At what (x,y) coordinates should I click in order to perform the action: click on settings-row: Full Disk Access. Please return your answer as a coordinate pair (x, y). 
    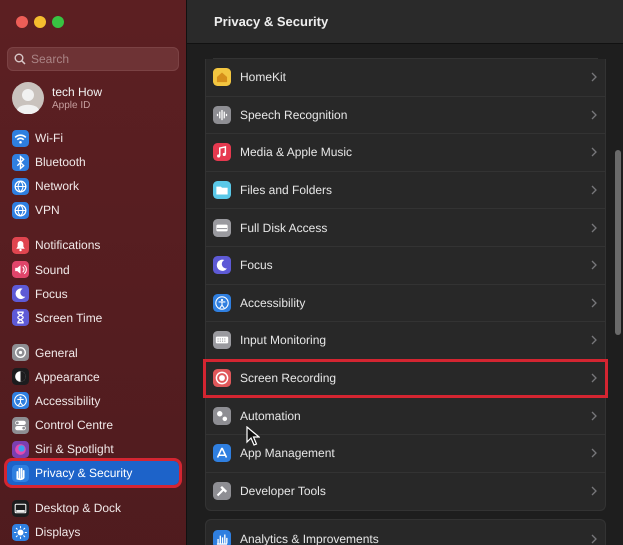
    Looking at the image, I should click on (405, 228).